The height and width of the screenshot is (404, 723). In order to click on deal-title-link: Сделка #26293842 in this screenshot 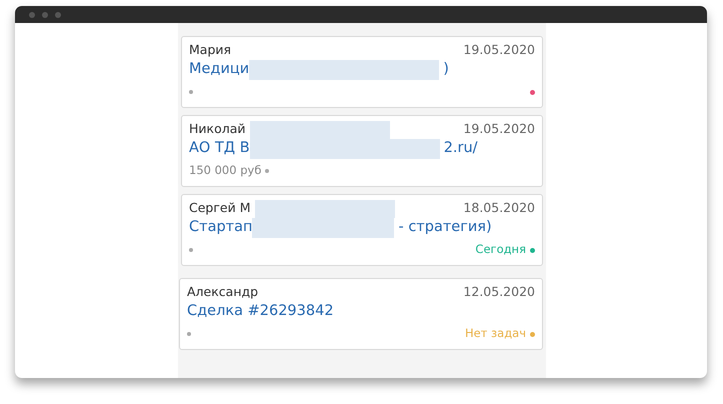, I will do `click(260, 312)`.